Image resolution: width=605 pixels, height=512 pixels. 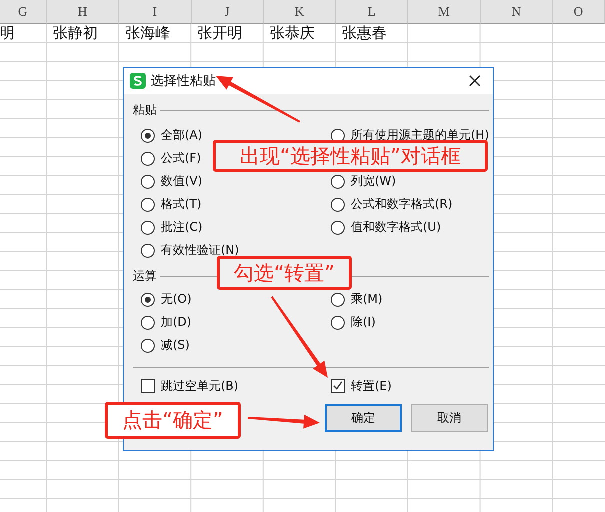 What do you see at coordinates (373, 181) in the screenshot?
I see `option-label: 列宽(W)` at bounding box center [373, 181].